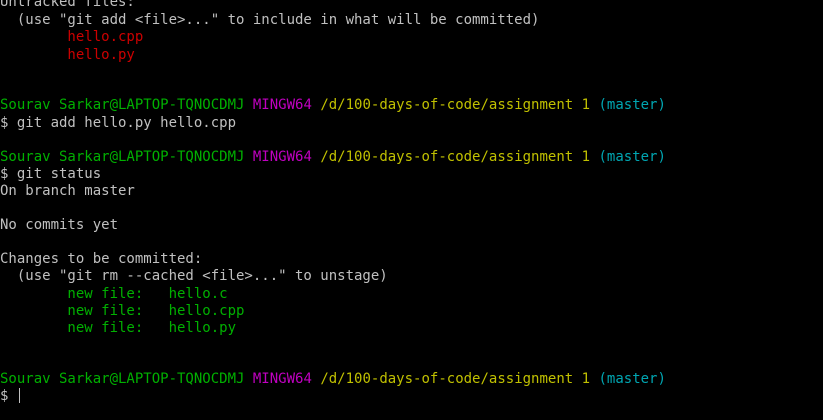 This screenshot has height=420, width=823. What do you see at coordinates (19, 395) in the screenshot?
I see `text-cursor` at bounding box center [19, 395].